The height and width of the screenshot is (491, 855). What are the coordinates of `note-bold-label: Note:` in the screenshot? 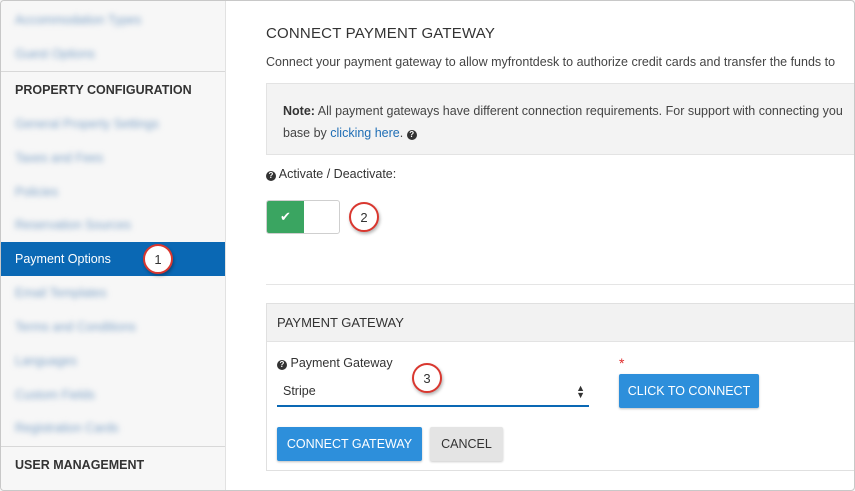 It's located at (299, 111).